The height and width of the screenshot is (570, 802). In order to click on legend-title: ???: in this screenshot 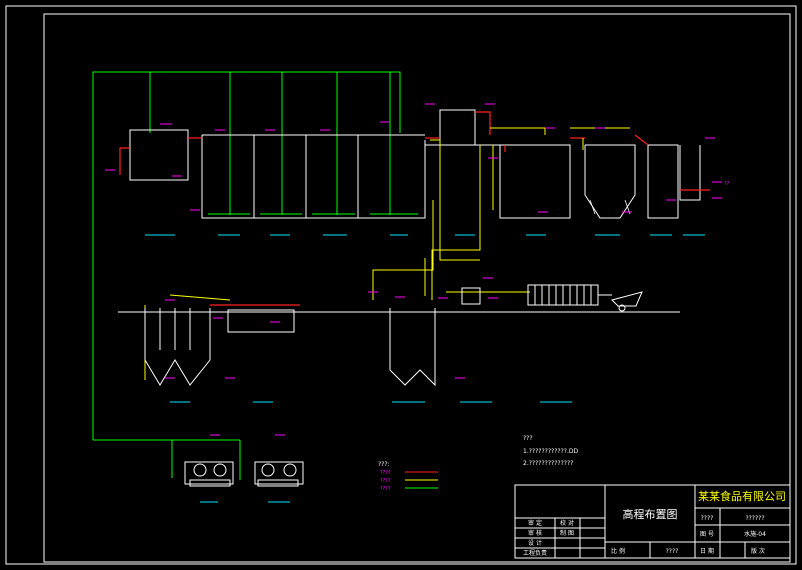, I will do `click(384, 464)`.